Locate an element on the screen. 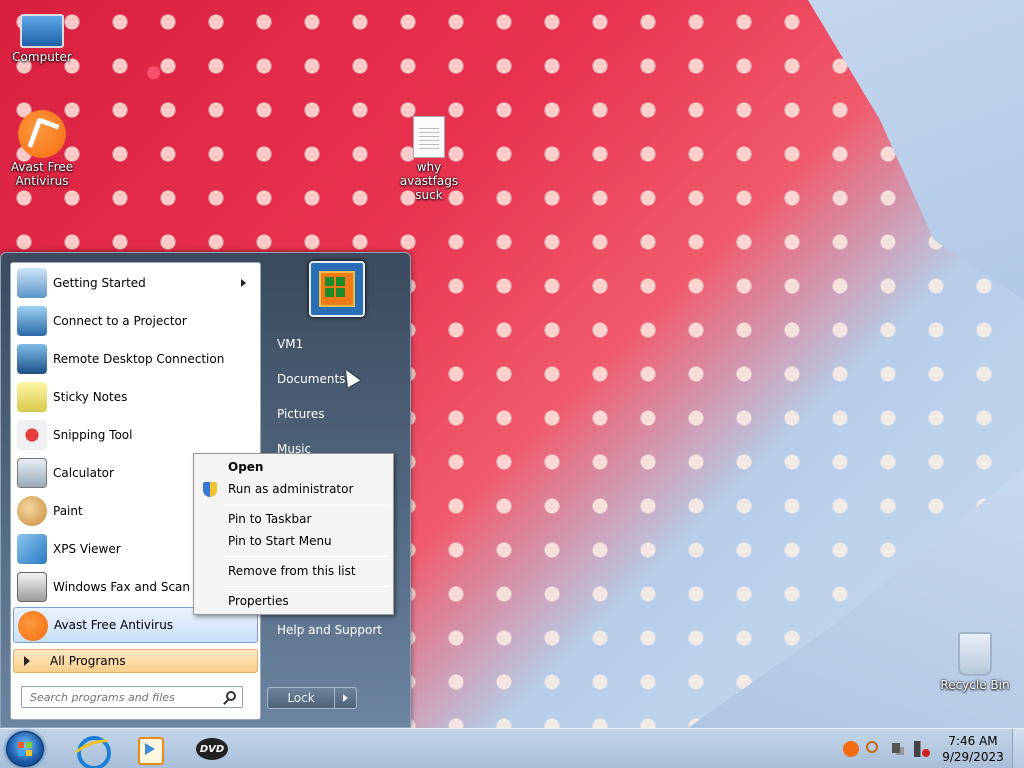 The width and height of the screenshot is (1024, 768). desktop-icon-label: Recycle Bin is located at coordinates (975, 685).